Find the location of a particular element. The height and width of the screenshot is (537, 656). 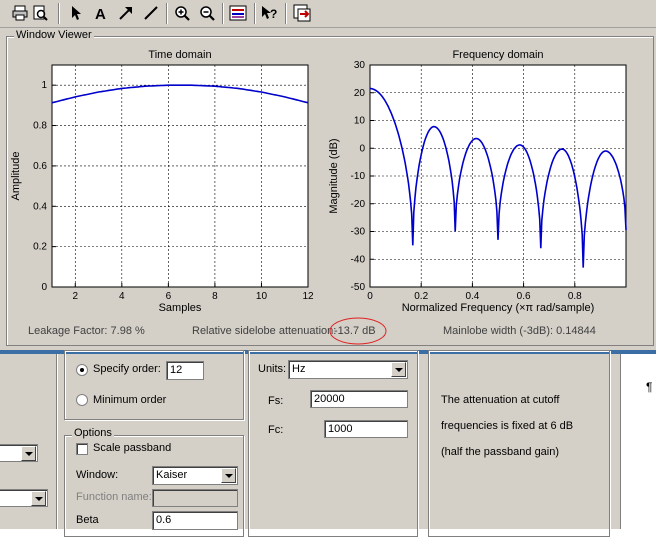

red-annotation-ellipse is located at coordinates (358, 331).